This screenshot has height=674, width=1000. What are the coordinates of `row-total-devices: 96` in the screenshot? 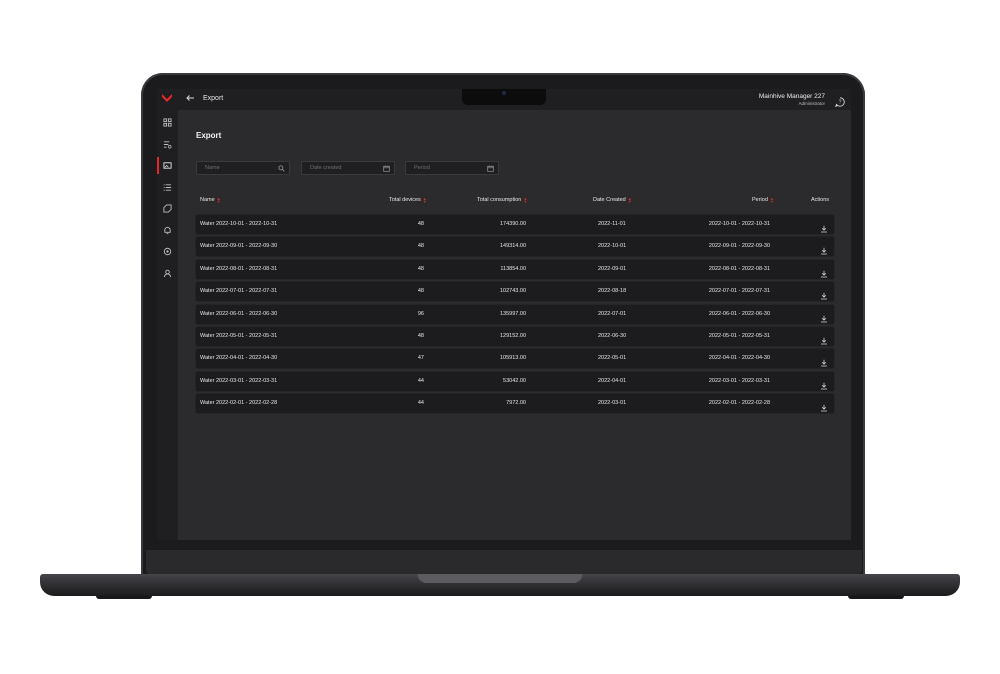 It's located at (420, 313).